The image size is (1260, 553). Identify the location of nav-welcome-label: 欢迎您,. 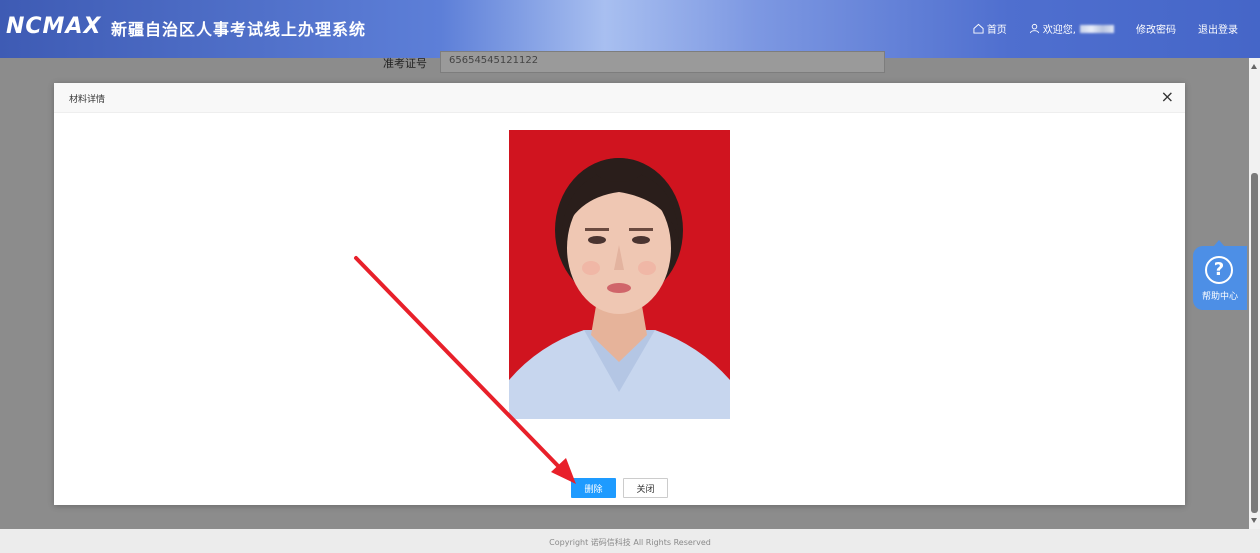
(1059, 30).